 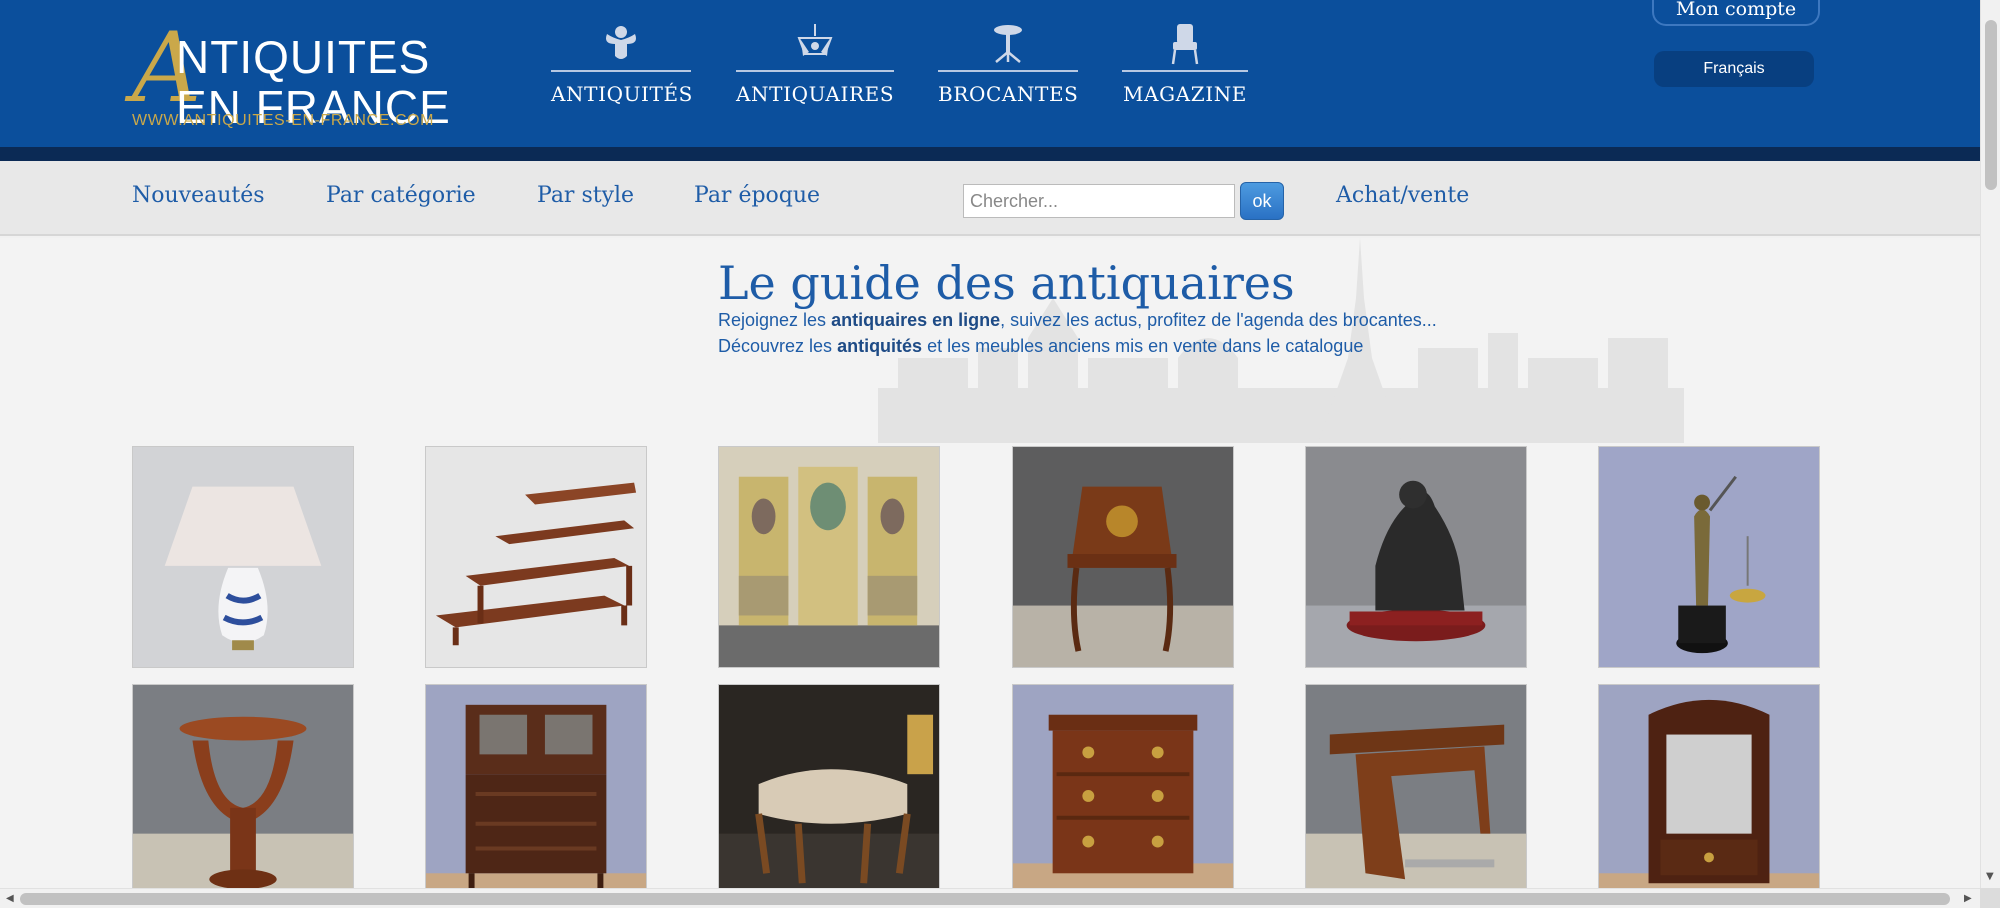 What do you see at coordinates (879, 346) in the screenshot?
I see `intro-link-antiquites: antiquités` at bounding box center [879, 346].